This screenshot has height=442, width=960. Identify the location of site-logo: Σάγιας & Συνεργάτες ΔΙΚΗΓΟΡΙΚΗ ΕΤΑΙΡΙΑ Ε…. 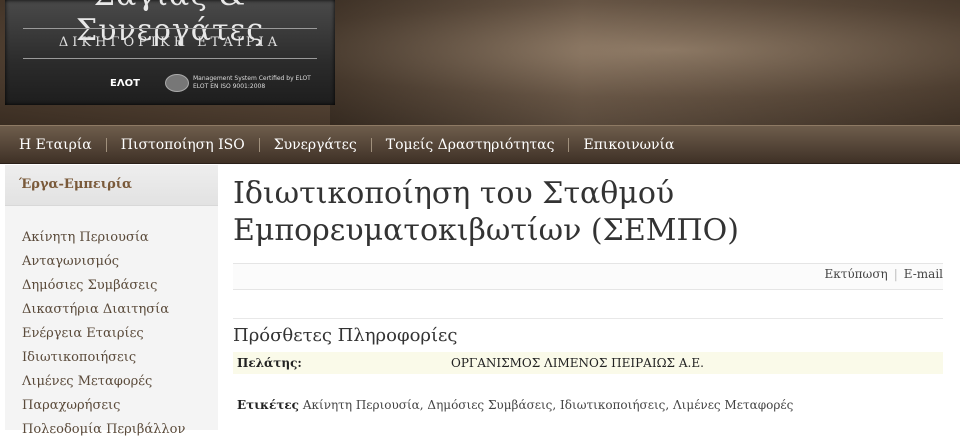
(170, 52).